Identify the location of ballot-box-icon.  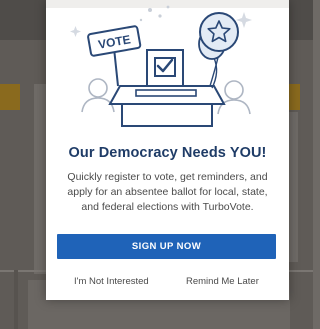
(167, 106).